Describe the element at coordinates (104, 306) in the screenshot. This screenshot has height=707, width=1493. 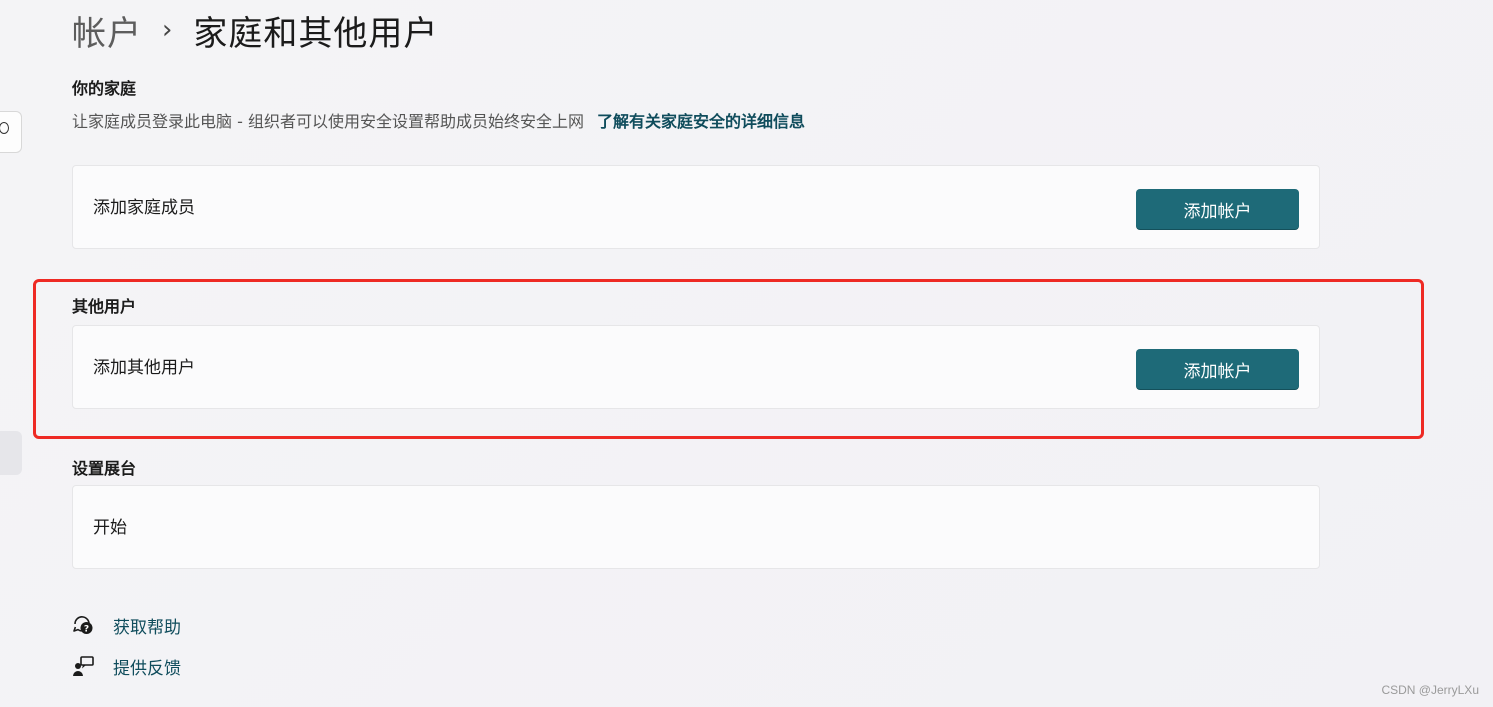
I see `other-users-section-title: 其他用户` at that location.